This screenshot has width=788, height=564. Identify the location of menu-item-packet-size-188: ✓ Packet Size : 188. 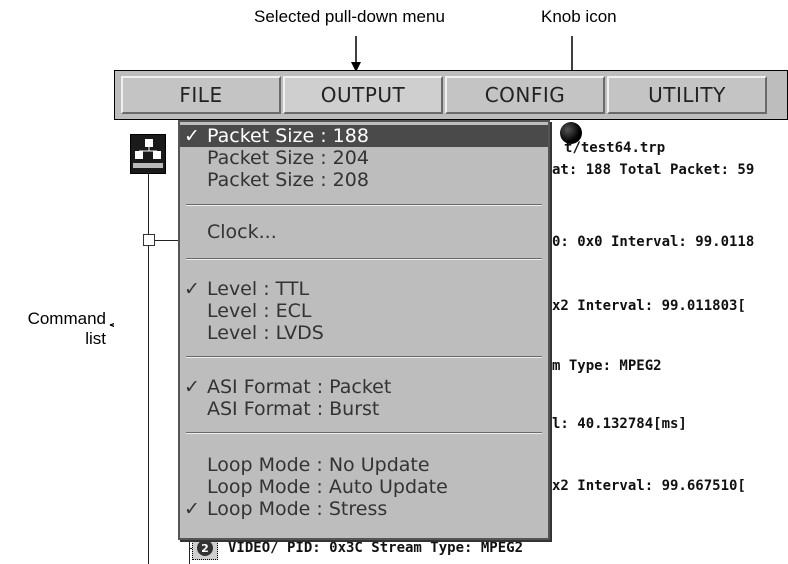
(364, 136).